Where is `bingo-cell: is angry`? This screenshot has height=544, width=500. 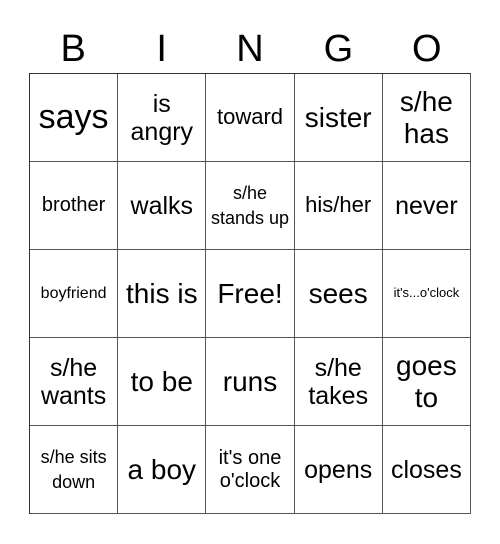
bingo-cell: is angry is located at coordinates (162, 118).